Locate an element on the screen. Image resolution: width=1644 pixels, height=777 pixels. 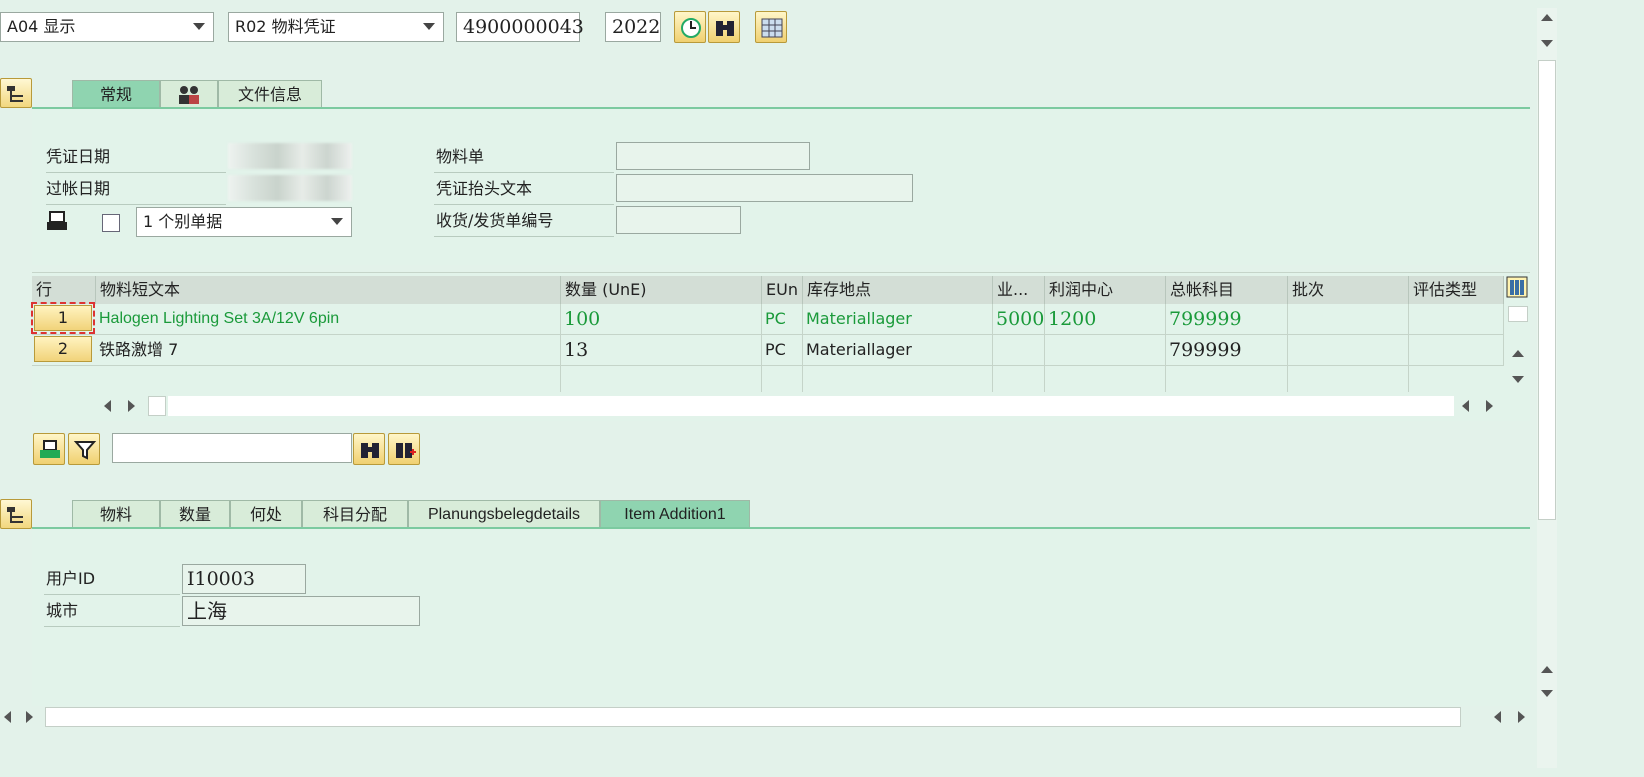
layout-button is located at coordinates (771, 27).